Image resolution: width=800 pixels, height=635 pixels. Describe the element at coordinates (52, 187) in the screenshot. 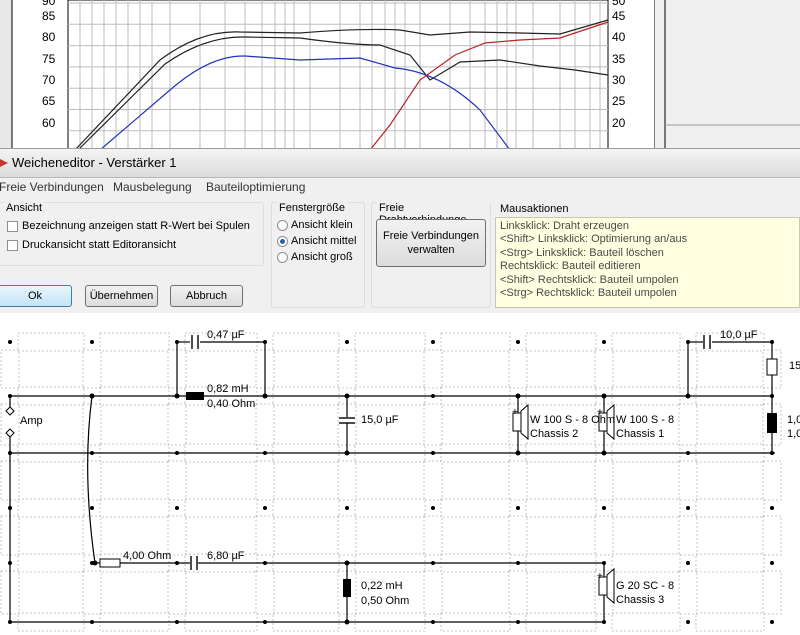

I see `menu-freie-verbindungen: Freie Verbindungen` at that location.